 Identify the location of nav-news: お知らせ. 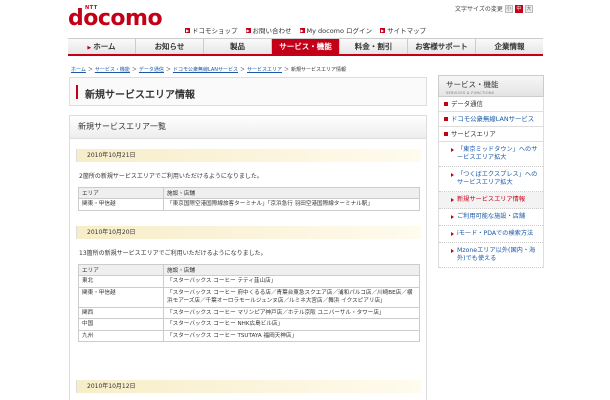
(170, 46).